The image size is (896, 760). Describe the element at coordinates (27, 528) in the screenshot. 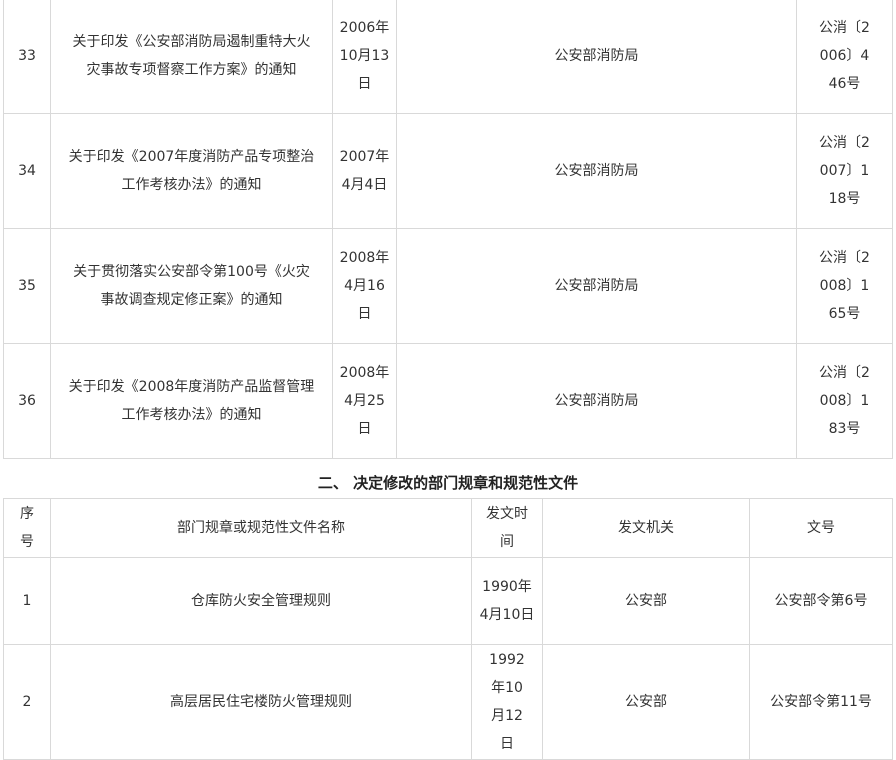

I see `header-number: 序号` at that location.